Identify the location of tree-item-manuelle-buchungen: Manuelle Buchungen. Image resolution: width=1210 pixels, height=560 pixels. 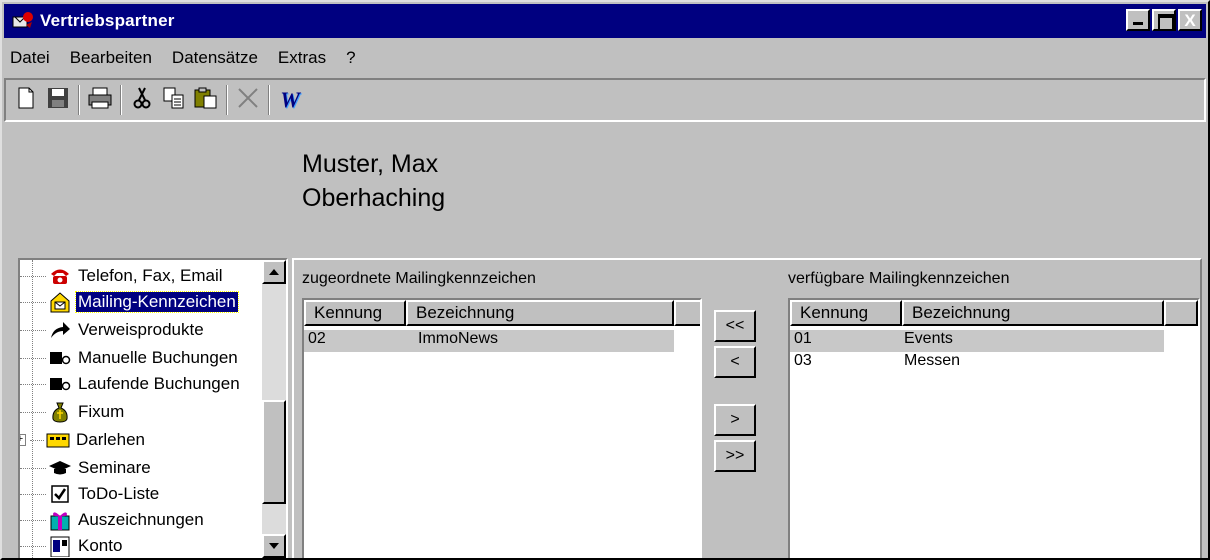
(130, 358).